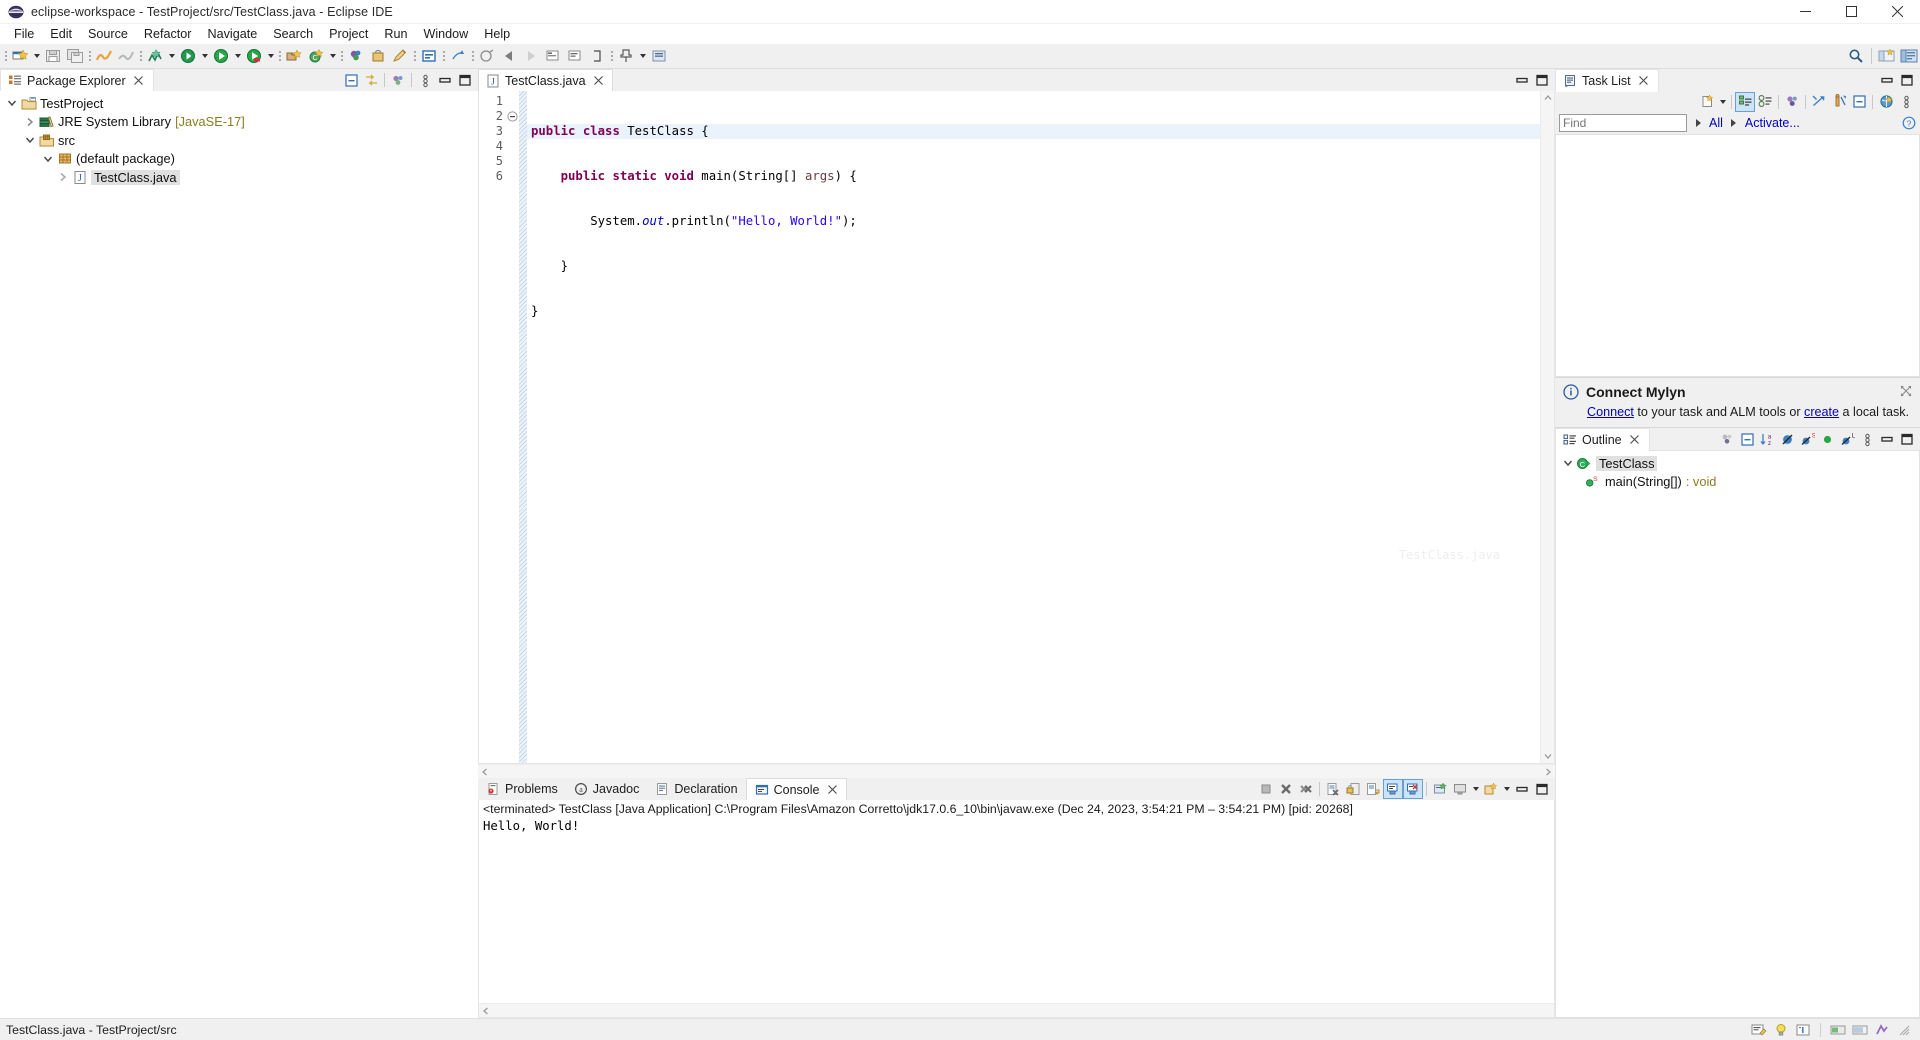 This screenshot has width=1920, height=1040. What do you see at coordinates (1851, 12) in the screenshot?
I see `maximize-button` at bounding box center [1851, 12].